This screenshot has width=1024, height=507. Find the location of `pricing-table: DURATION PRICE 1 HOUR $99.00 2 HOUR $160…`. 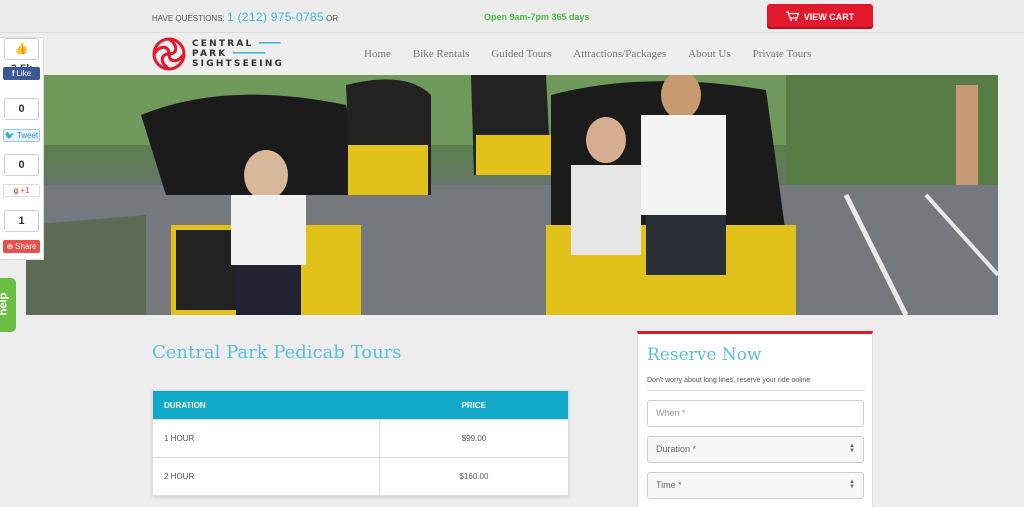

pricing-table: DURATION PRICE 1 HOUR $99.00 2 HOUR $160… is located at coordinates (360, 443).